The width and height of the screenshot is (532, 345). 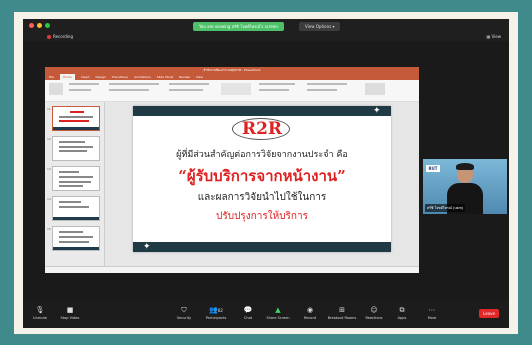 What do you see at coordinates (278, 310) in the screenshot?
I see `share-screen-icon: ▲` at bounding box center [278, 310].